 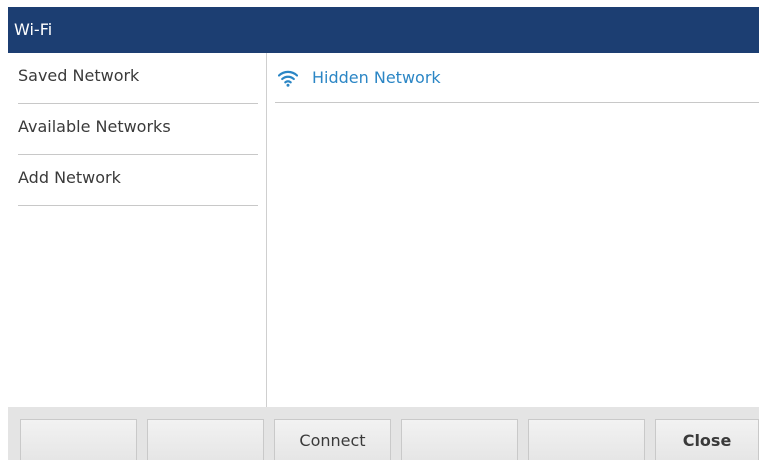 What do you see at coordinates (94, 126) in the screenshot?
I see `sidebar-item-label: Available Networks` at bounding box center [94, 126].